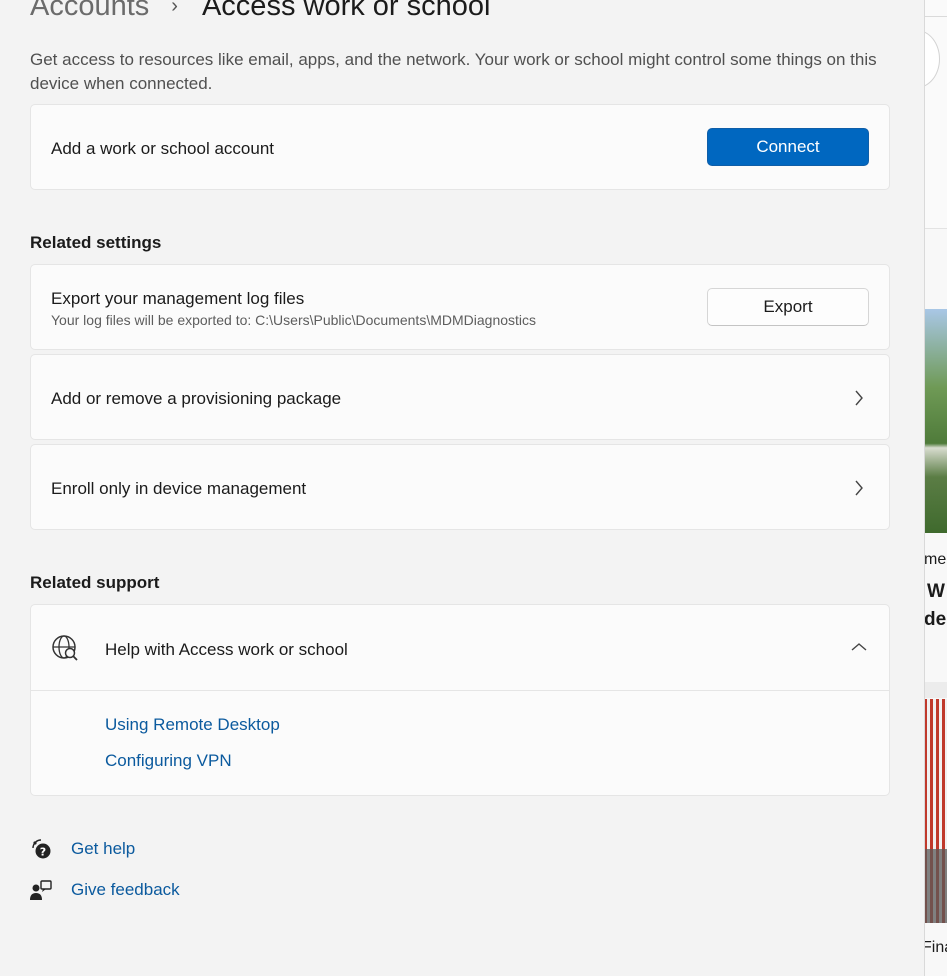  I want to click on related-settings-heading: Related settings, so click(96, 242).